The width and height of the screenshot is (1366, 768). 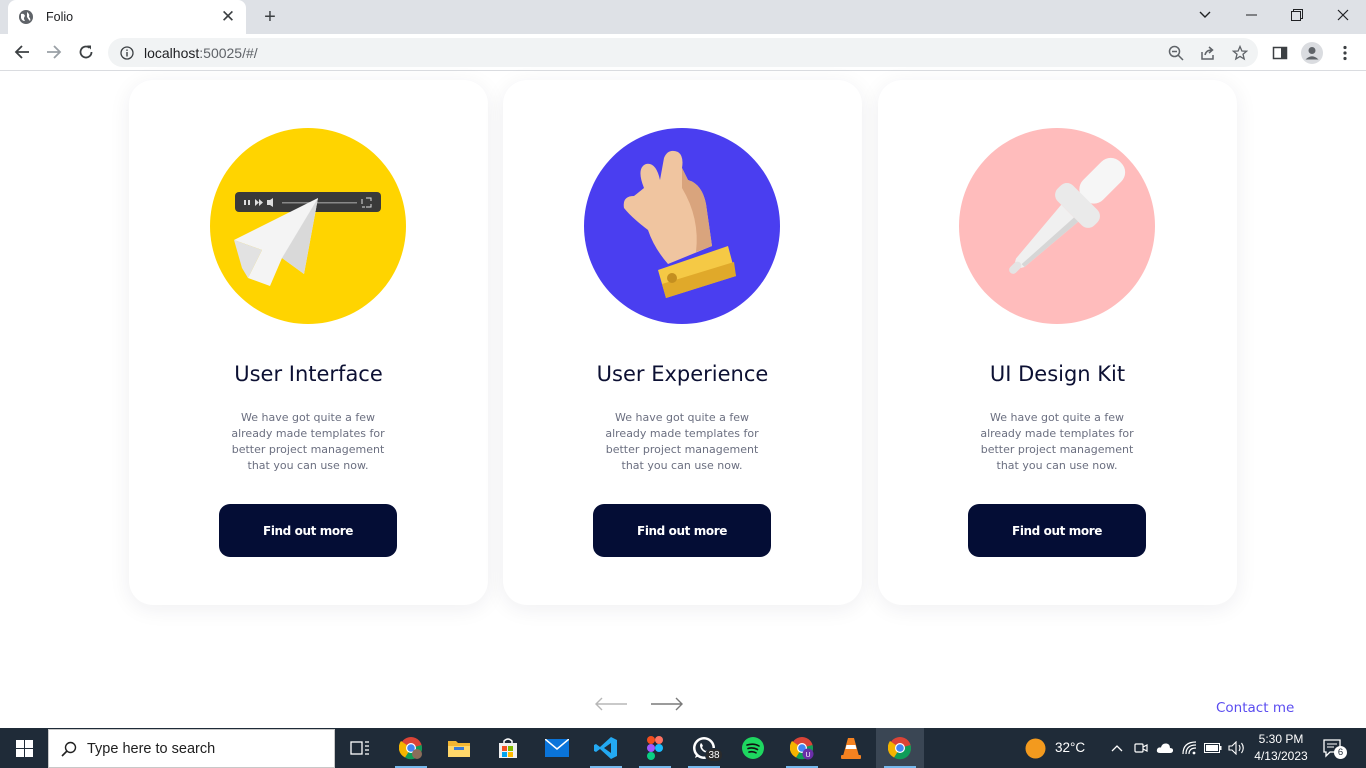 I want to click on bookmark-button, so click(x=1240, y=53).